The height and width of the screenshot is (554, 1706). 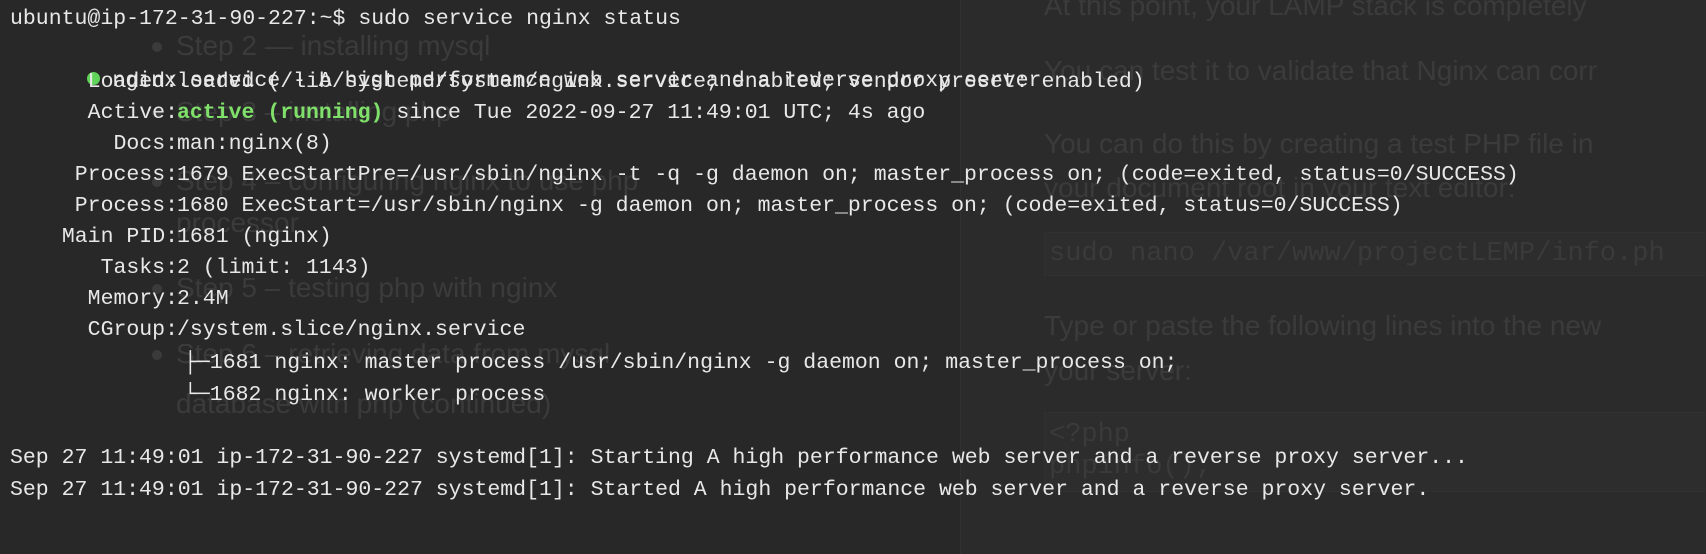 What do you see at coordinates (132, 113) in the screenshot?
I see `field-key-active: Active:` at bounding box center [132, 113].